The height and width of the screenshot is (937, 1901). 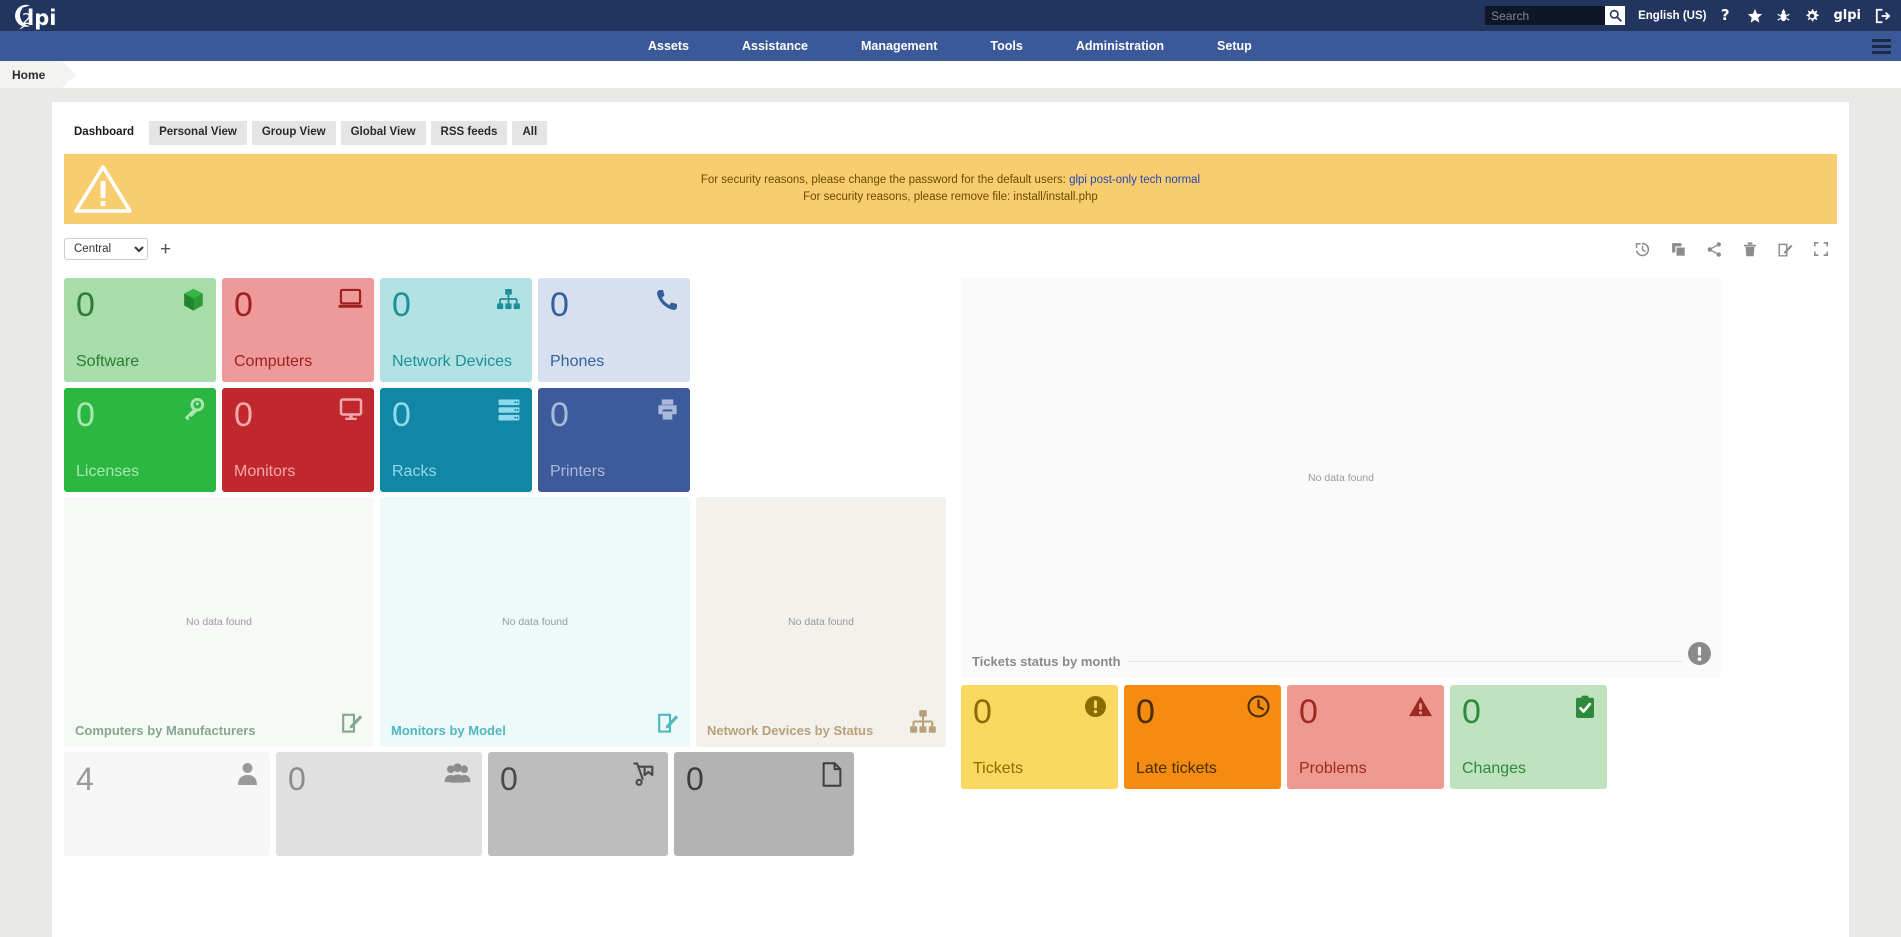 I want to click on history-icon, so click(x=1642, y=249).